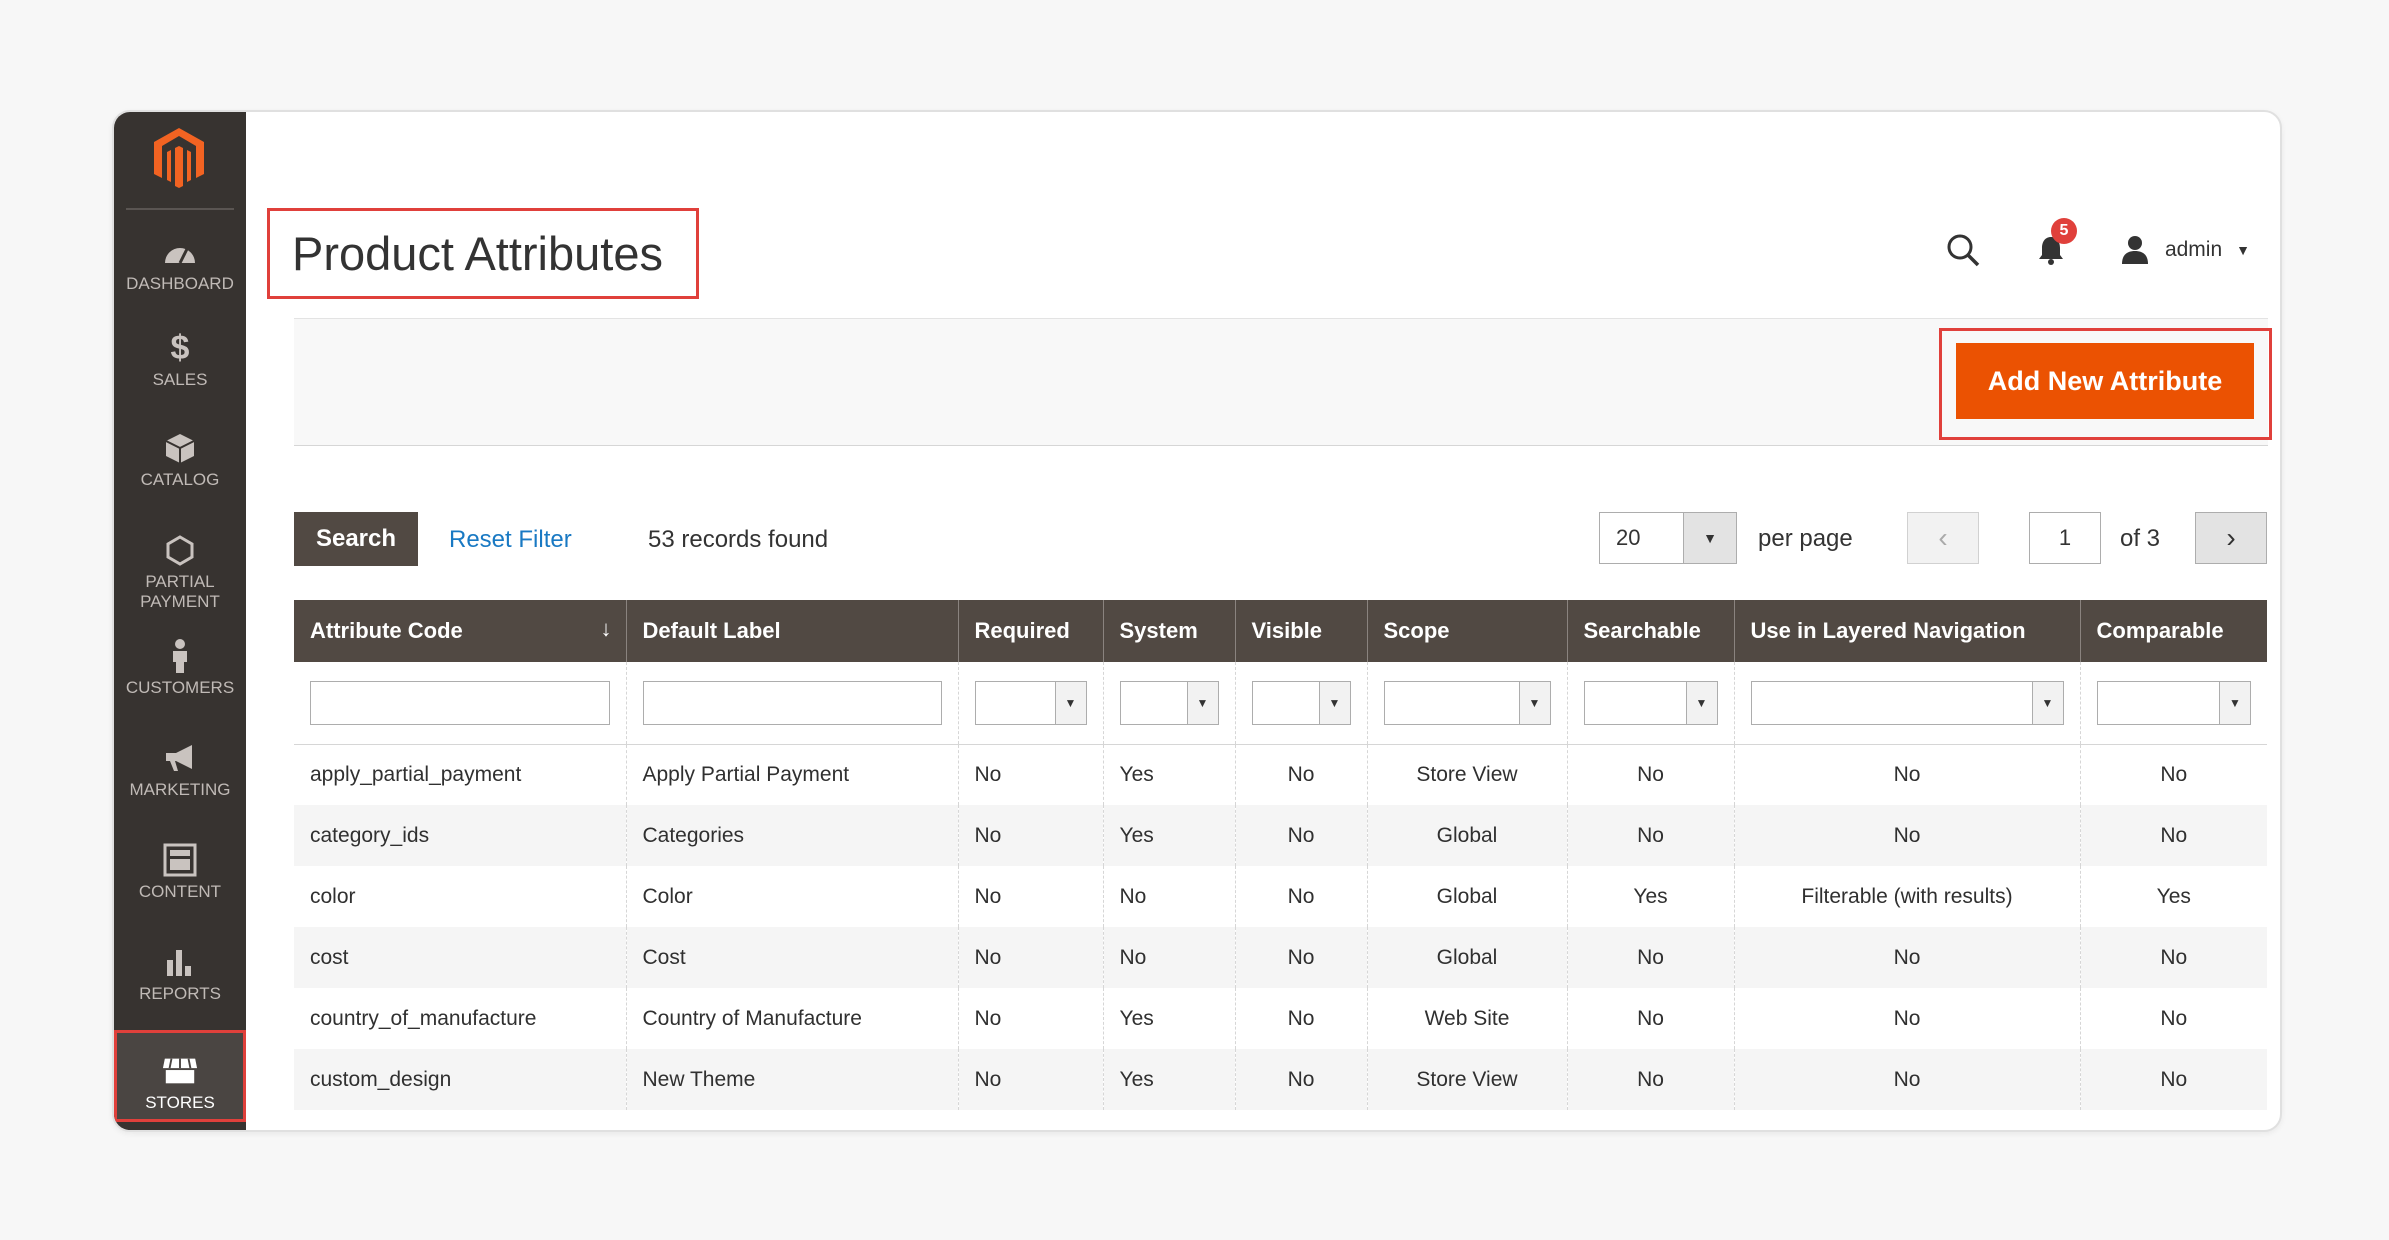  Describe the element at coordinates (1169, 702) in the screenshot. I see `system-filter-select: ▼` at that location.